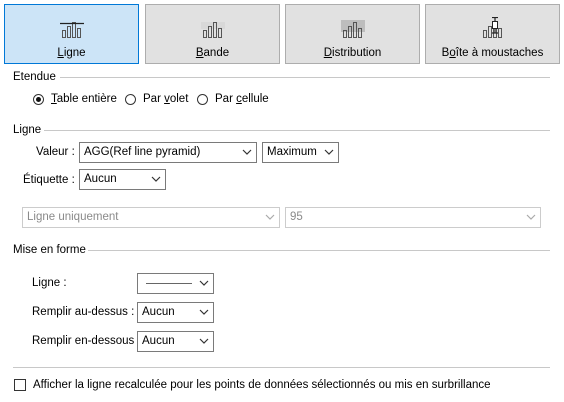 Image resolution: width=564 pixels, height=402 pixels. Describe the element at coordinates (292, 152) in the screenshot. I see `aggregation-selected: Maximum` at that location.